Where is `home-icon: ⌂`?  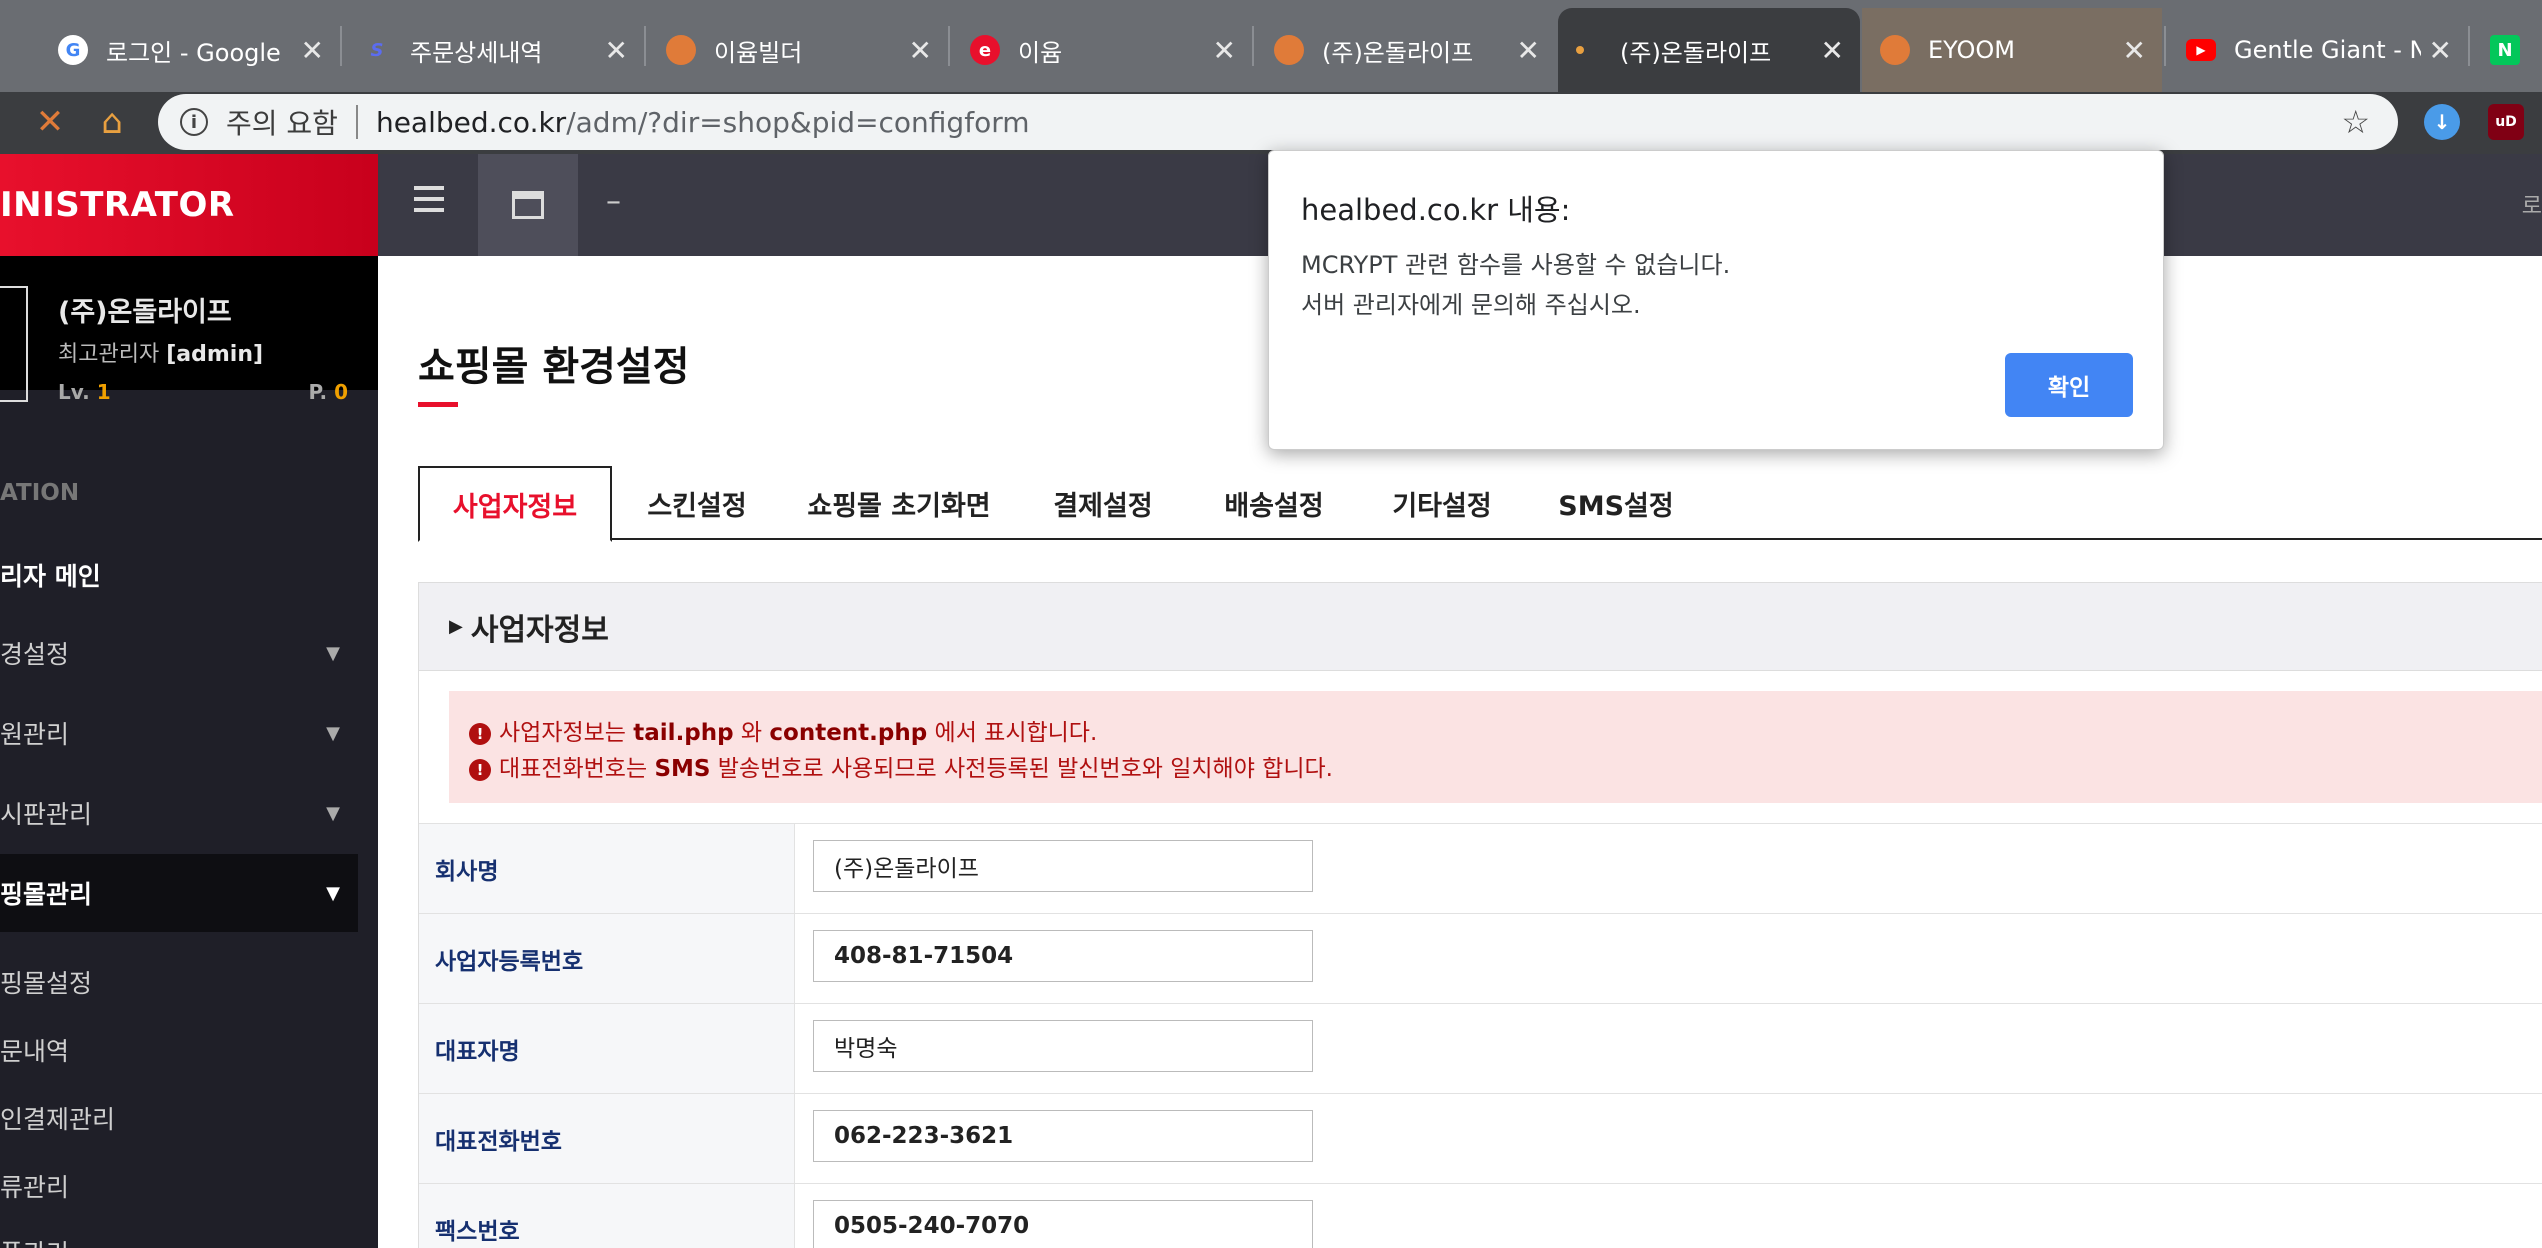 home-icon: ⌂ is located at coordinates (112, 122).